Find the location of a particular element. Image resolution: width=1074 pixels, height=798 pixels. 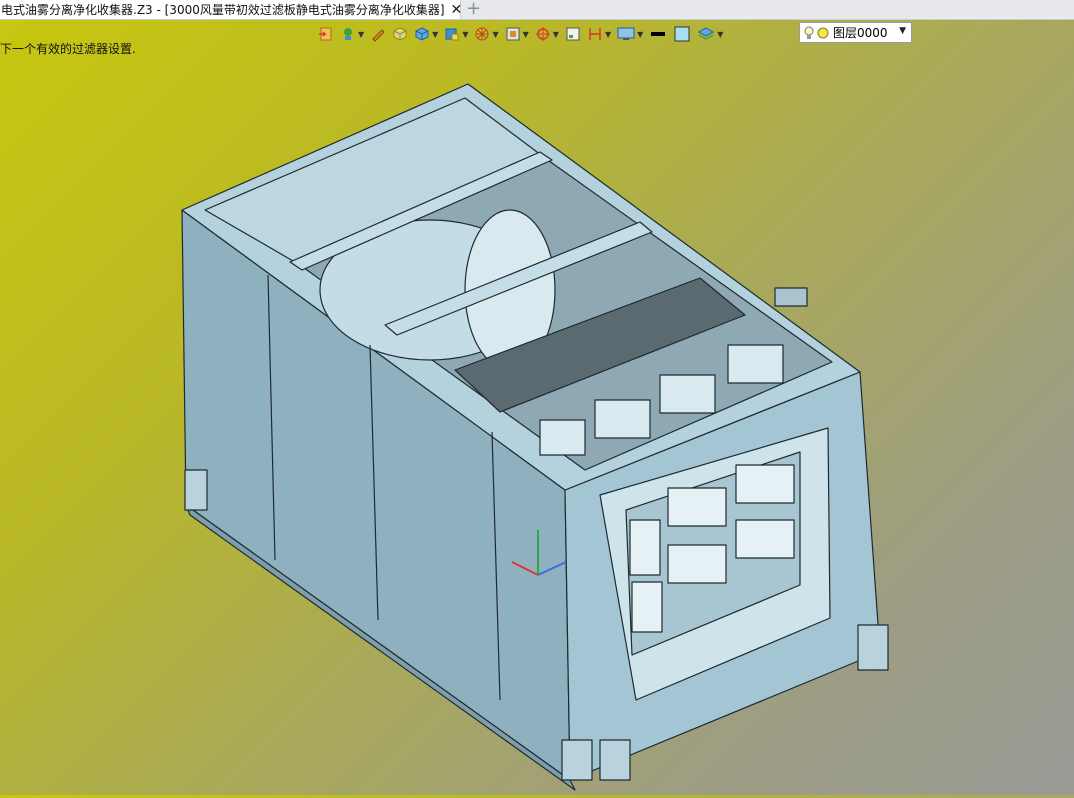

layers-stack-tool: ▼ is located at coordinates (710, 34).